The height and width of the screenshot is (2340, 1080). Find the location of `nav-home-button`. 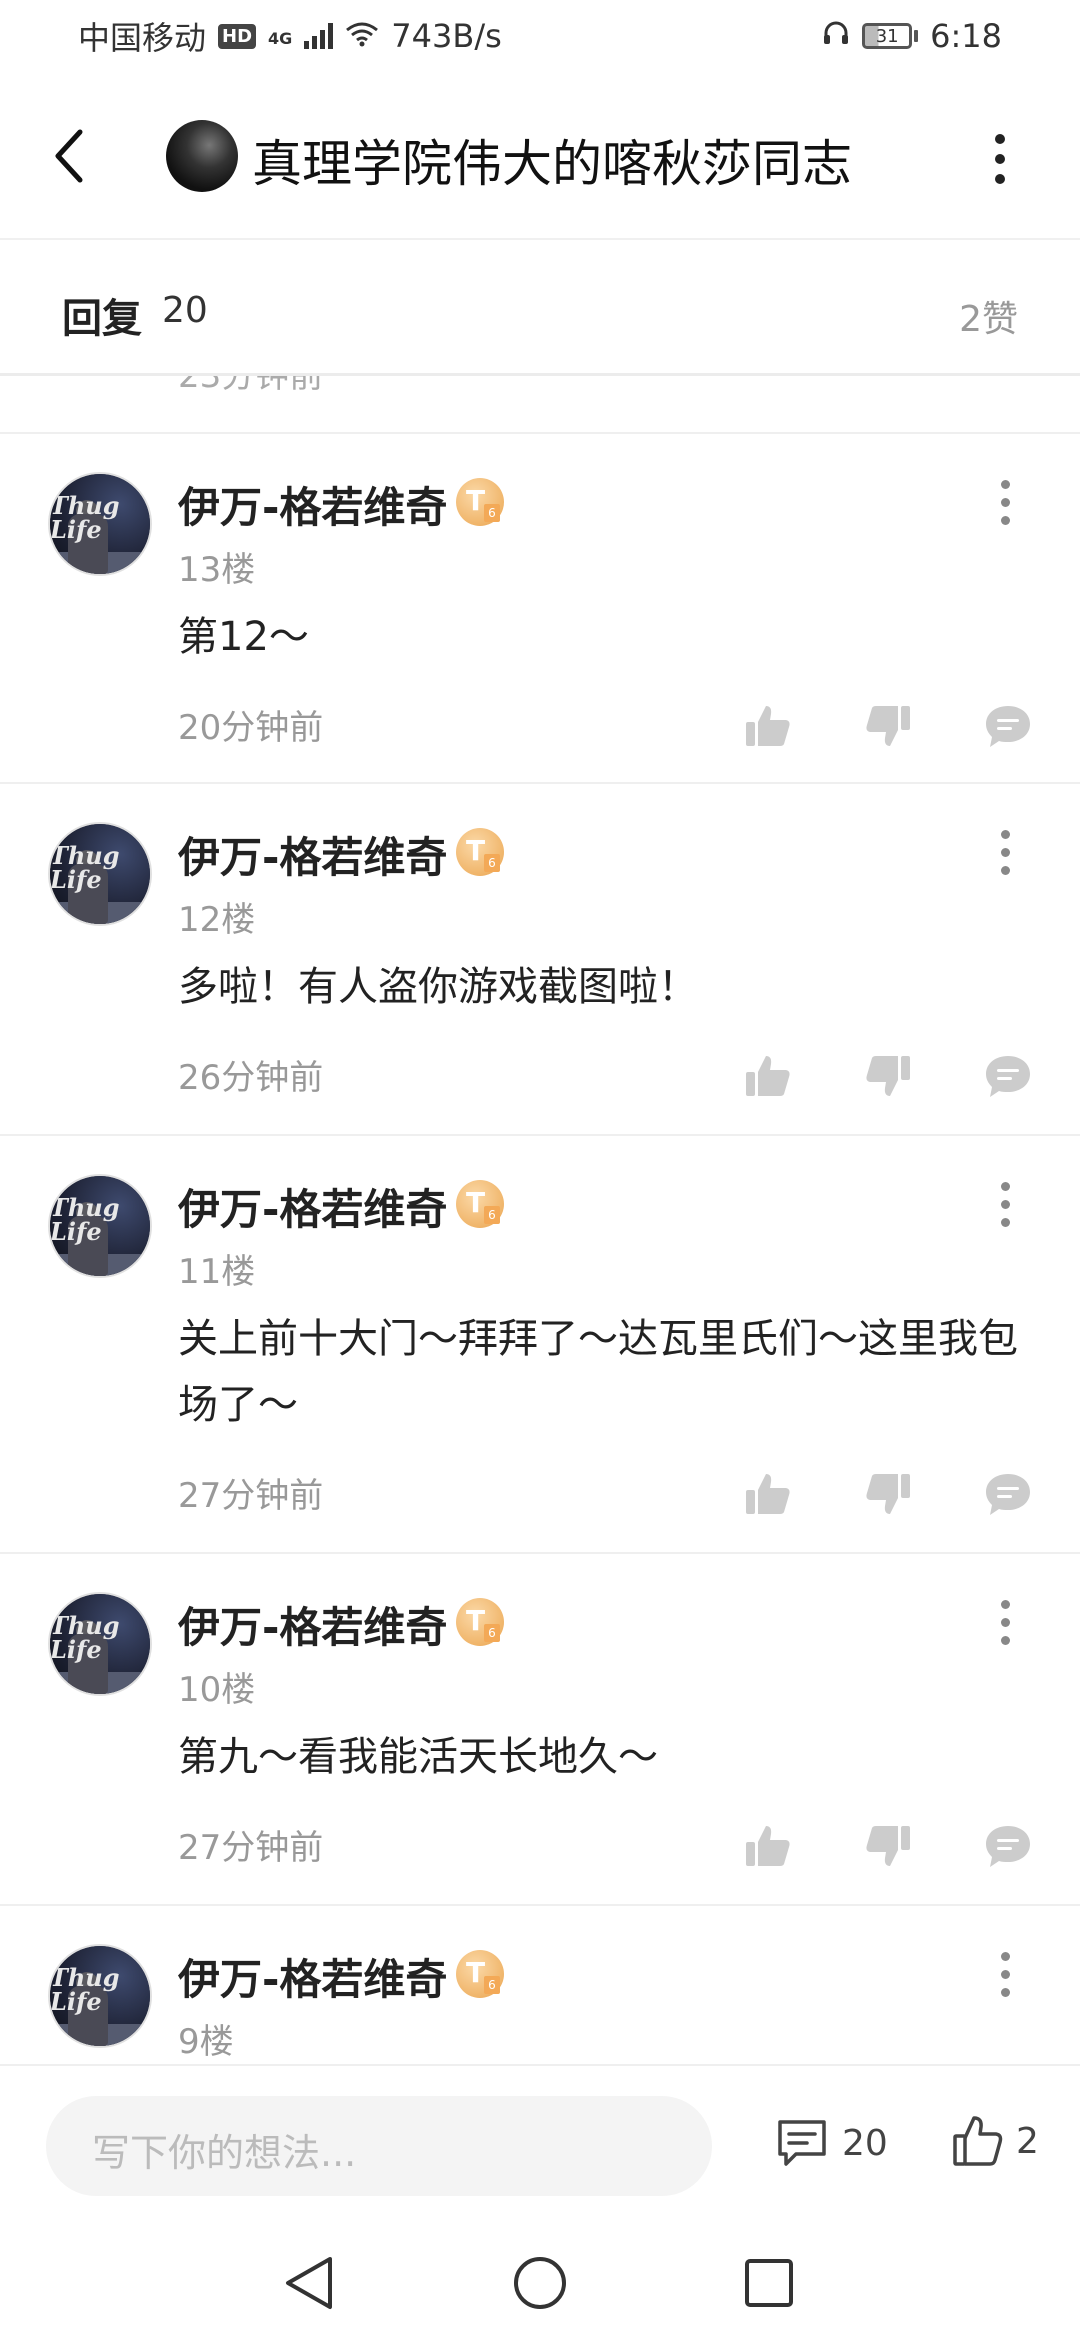

nav-home-button is located at coordinates (540, 2283).